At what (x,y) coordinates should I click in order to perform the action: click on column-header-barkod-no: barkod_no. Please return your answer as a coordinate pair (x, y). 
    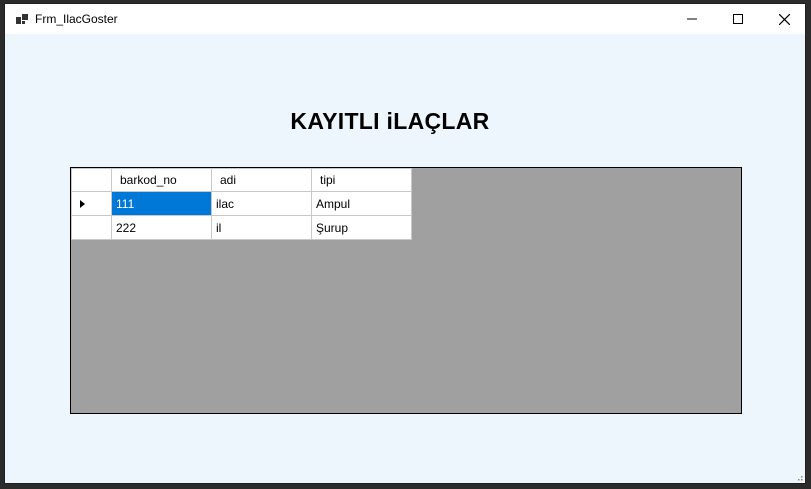
    Looking at the image, I should click on (161, 180).